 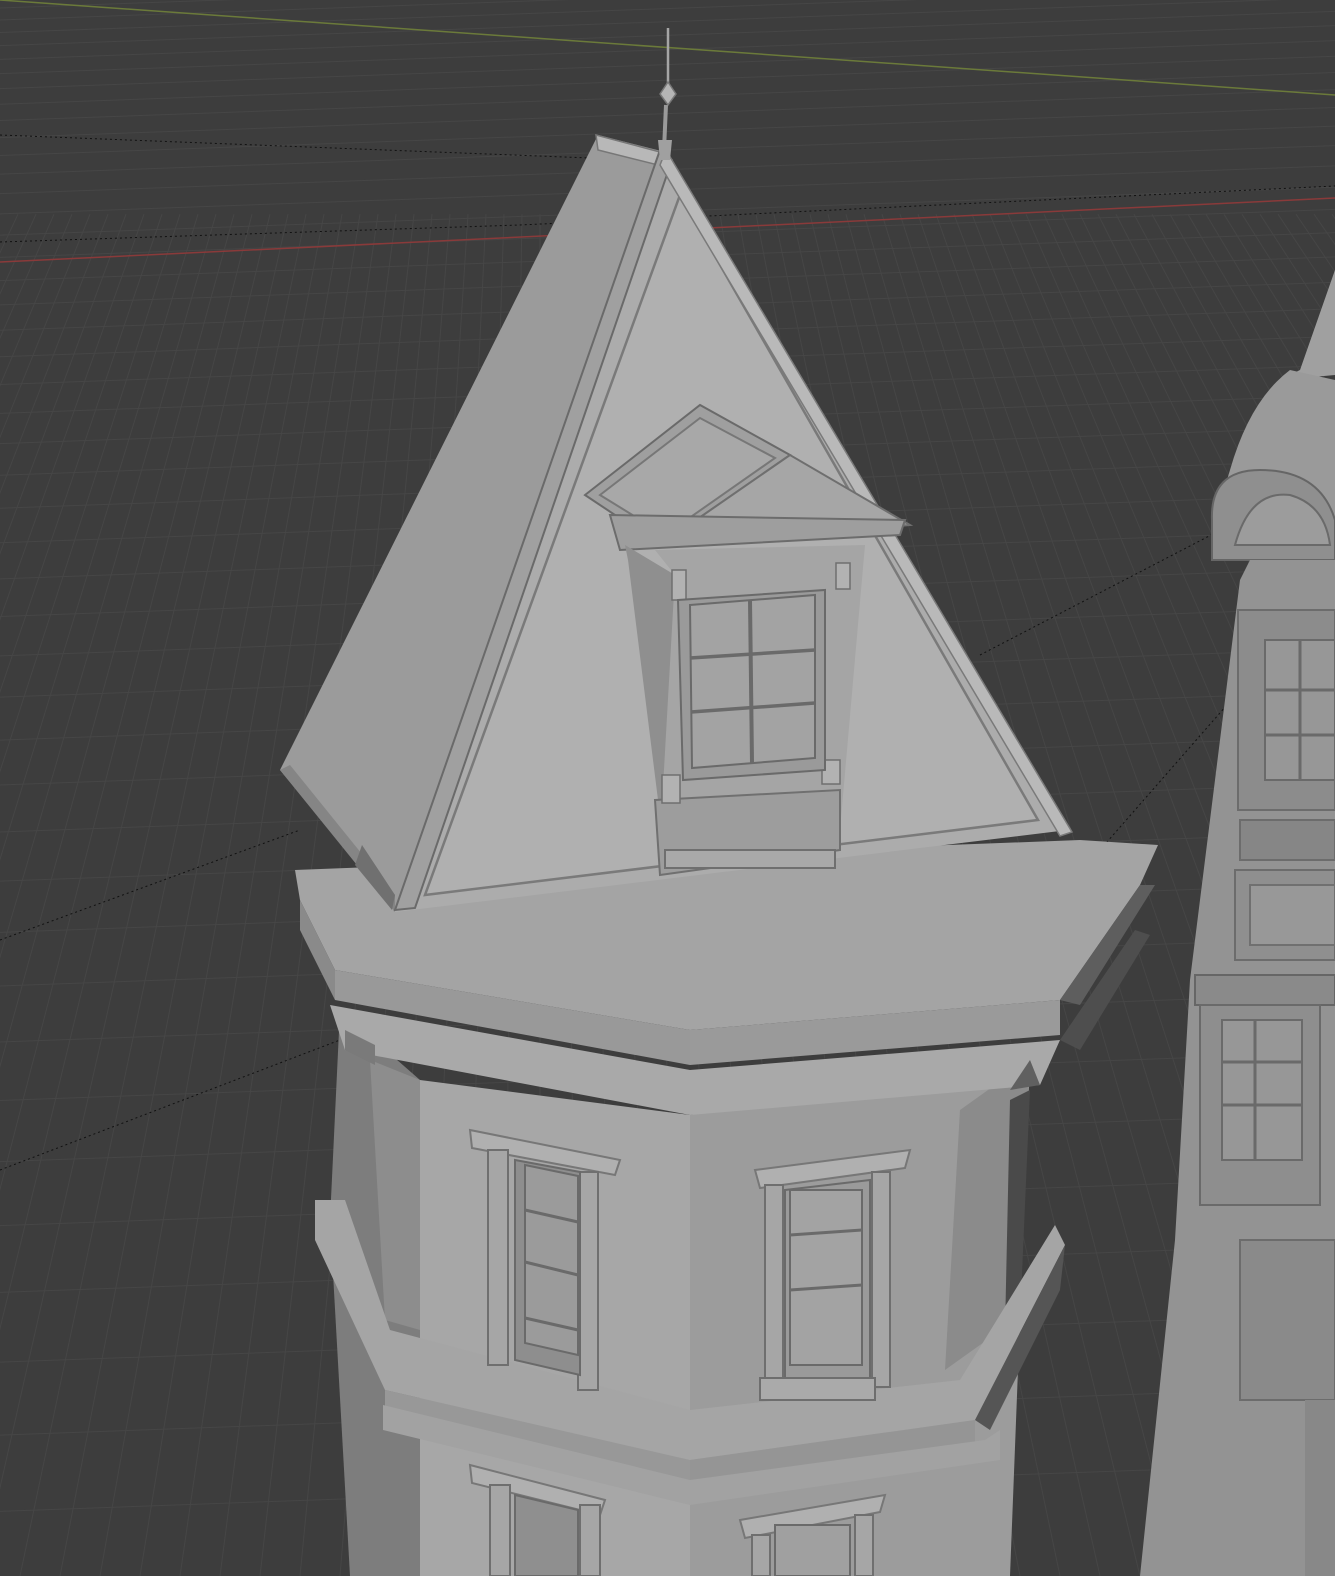 What do you see at coordinates (832, 1274) in the screenshot?
I see `window-upper-right` at bounding box center [832, 1274].